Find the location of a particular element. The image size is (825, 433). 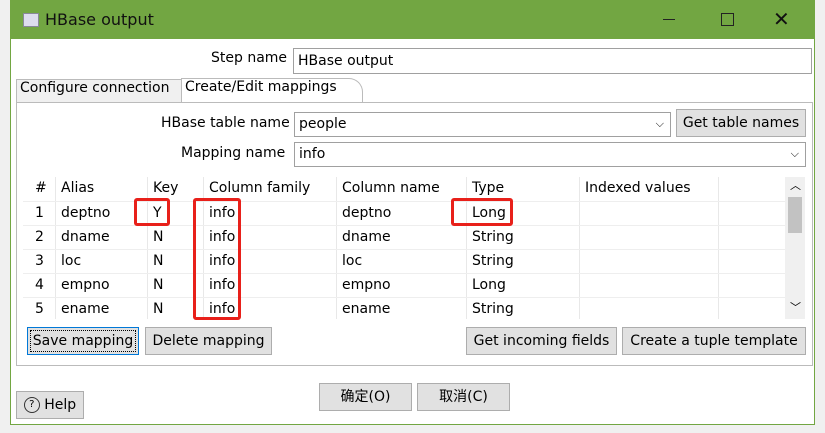

title-bar: HBase output ✕ is located at coordinates (412, 20).